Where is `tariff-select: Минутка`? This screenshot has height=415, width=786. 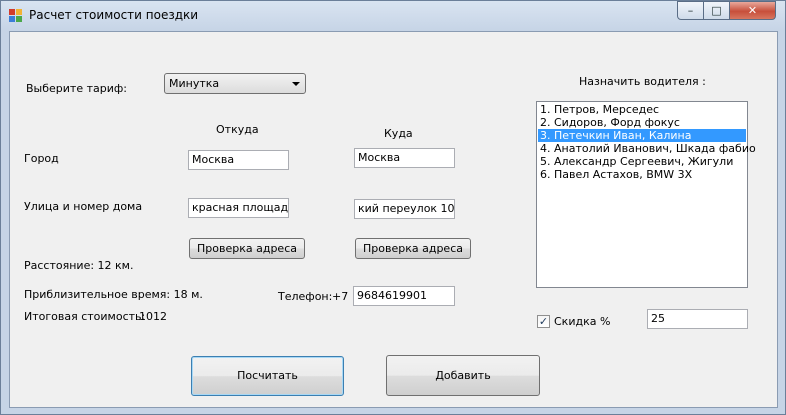 tariff-select: Минутка is located at coordinates (235, 83).